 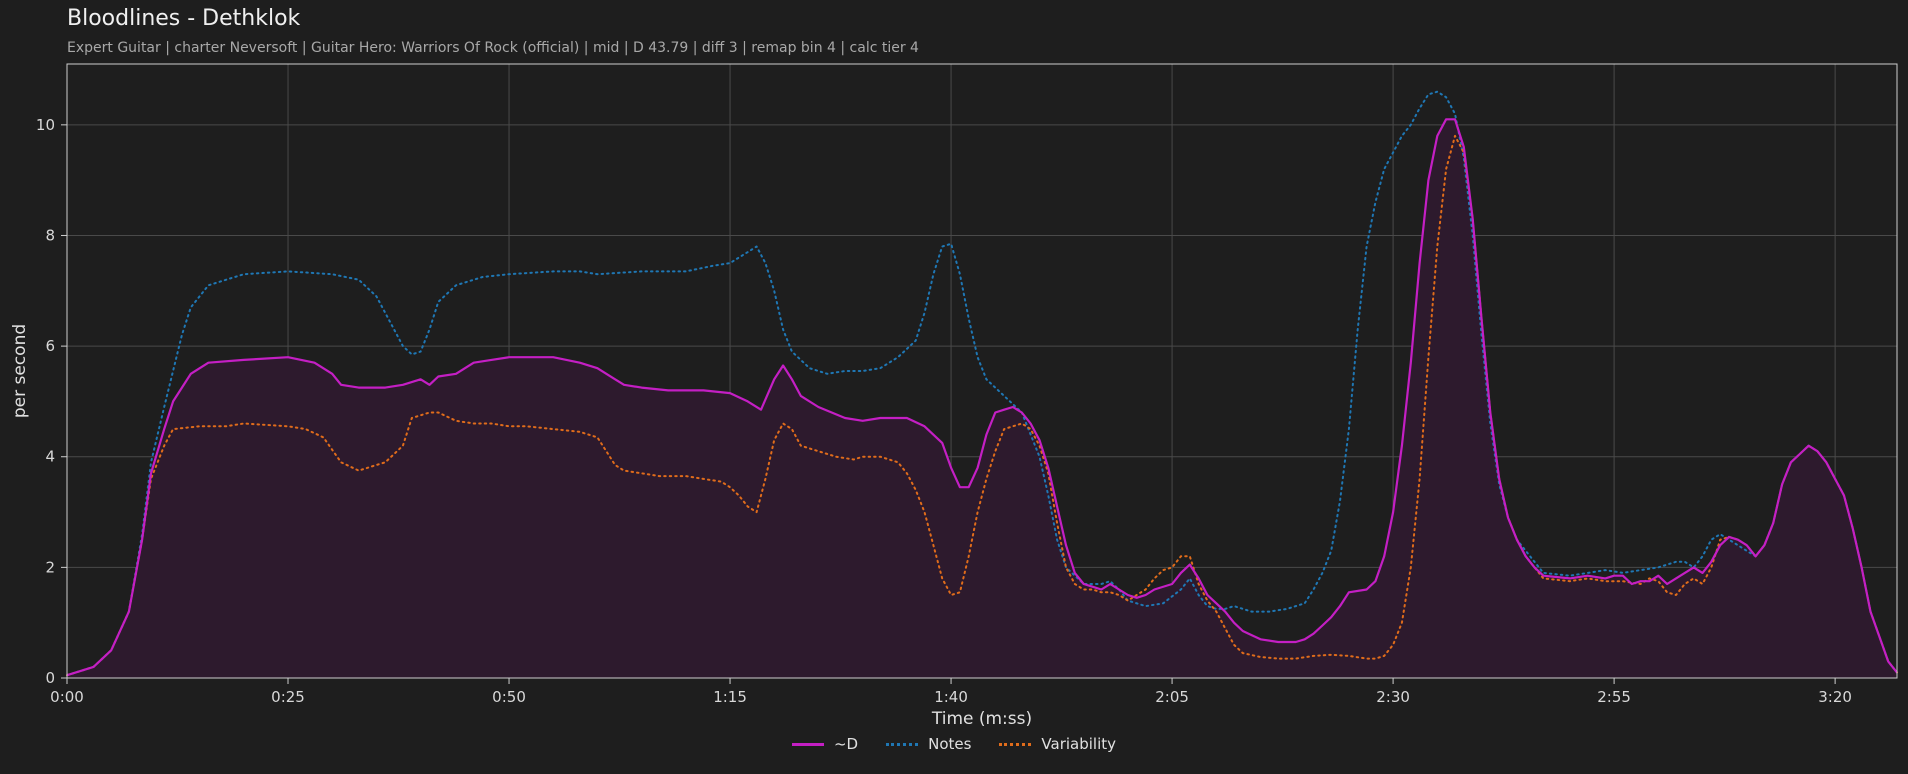 I want to click on x-tick-label: 2:05, so click(x=1172, y=697).